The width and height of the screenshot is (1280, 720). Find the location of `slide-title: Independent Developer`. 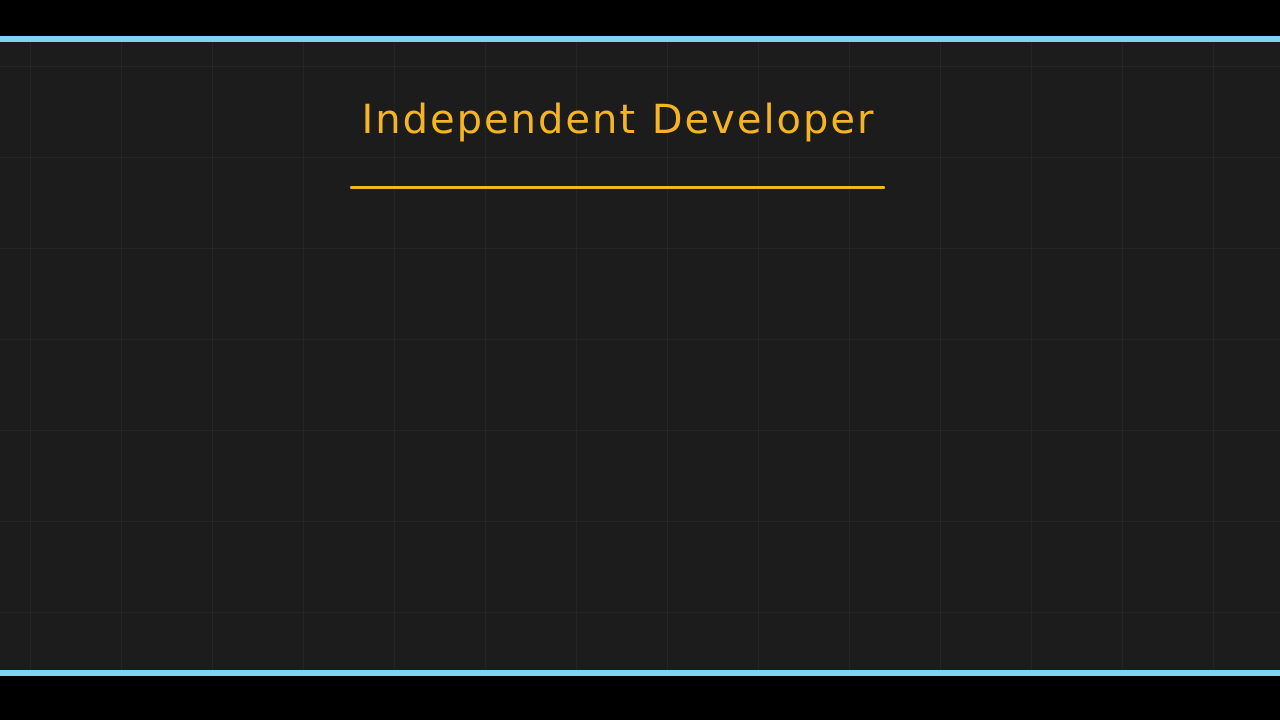

slide-title: Independent Developer is located at coordinates (618, 120).